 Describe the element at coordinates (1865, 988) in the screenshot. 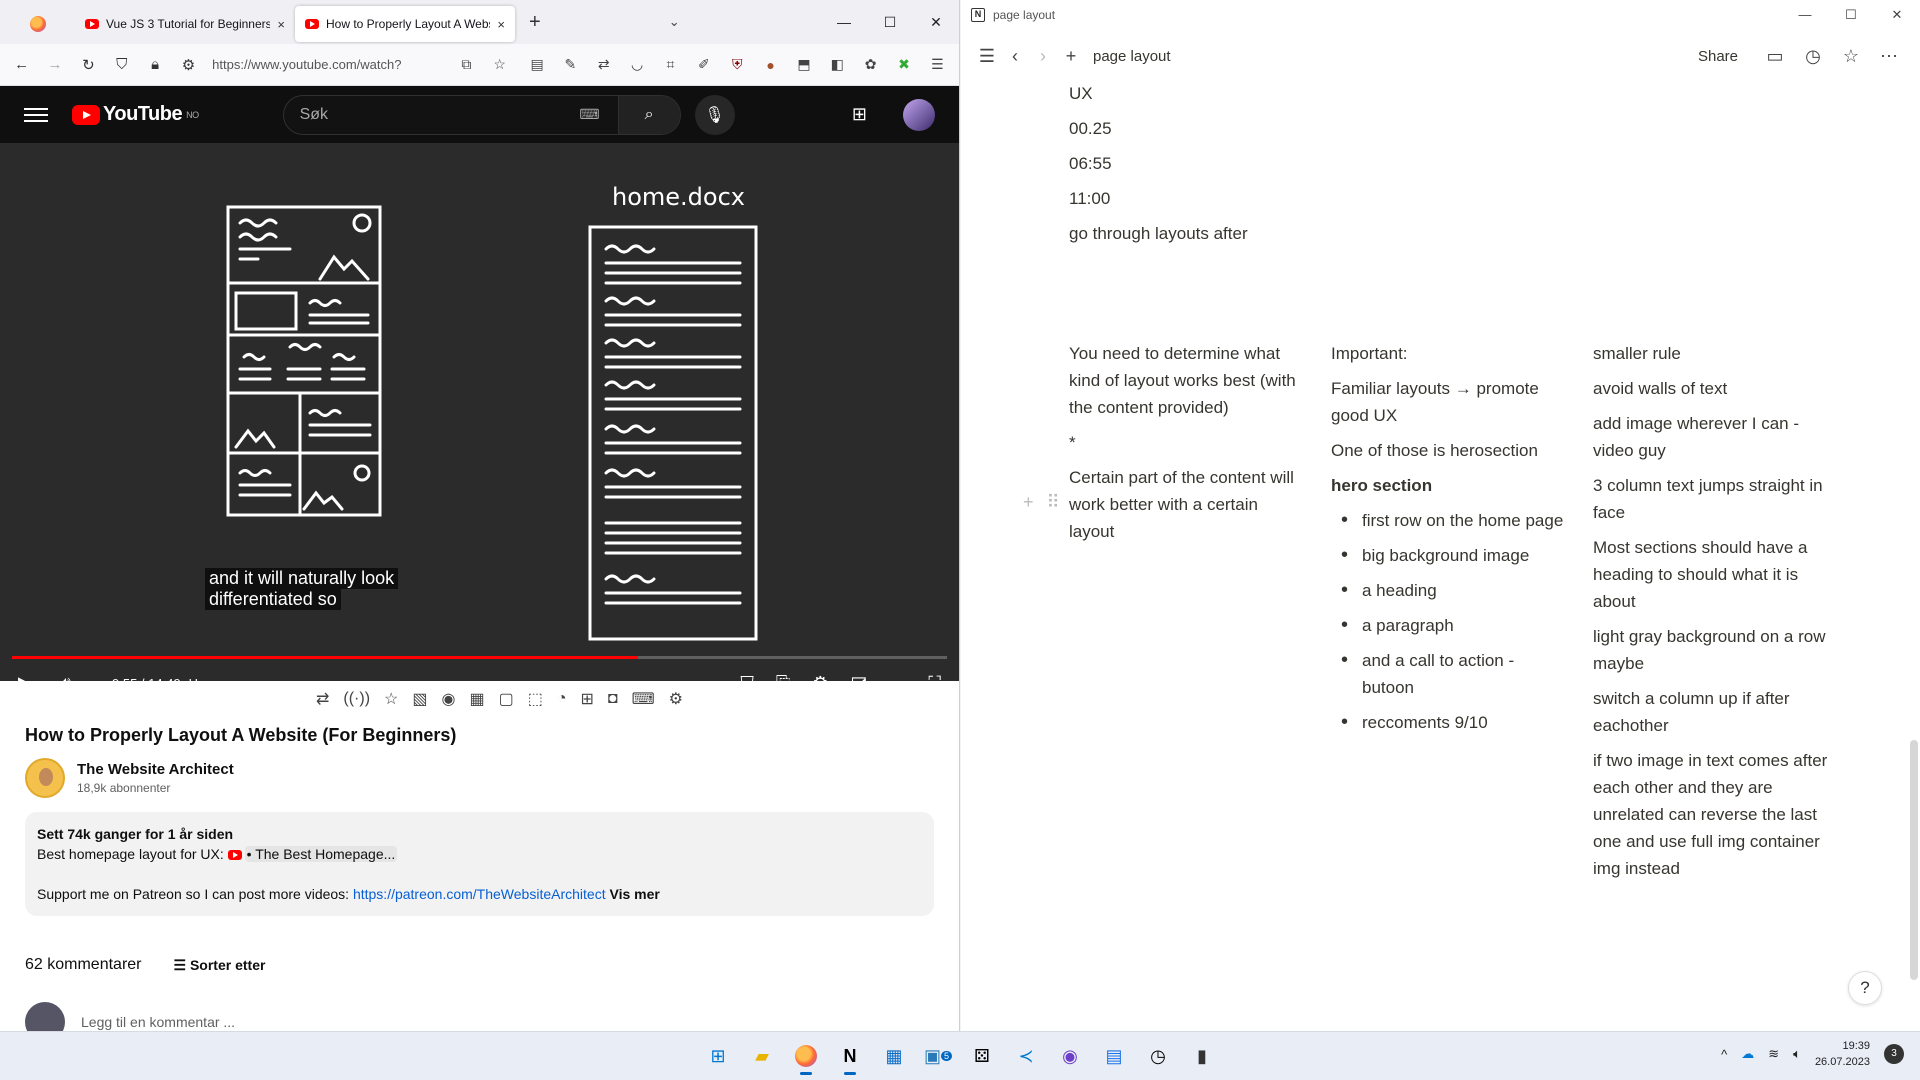

I see `help-button: ?` at that location.